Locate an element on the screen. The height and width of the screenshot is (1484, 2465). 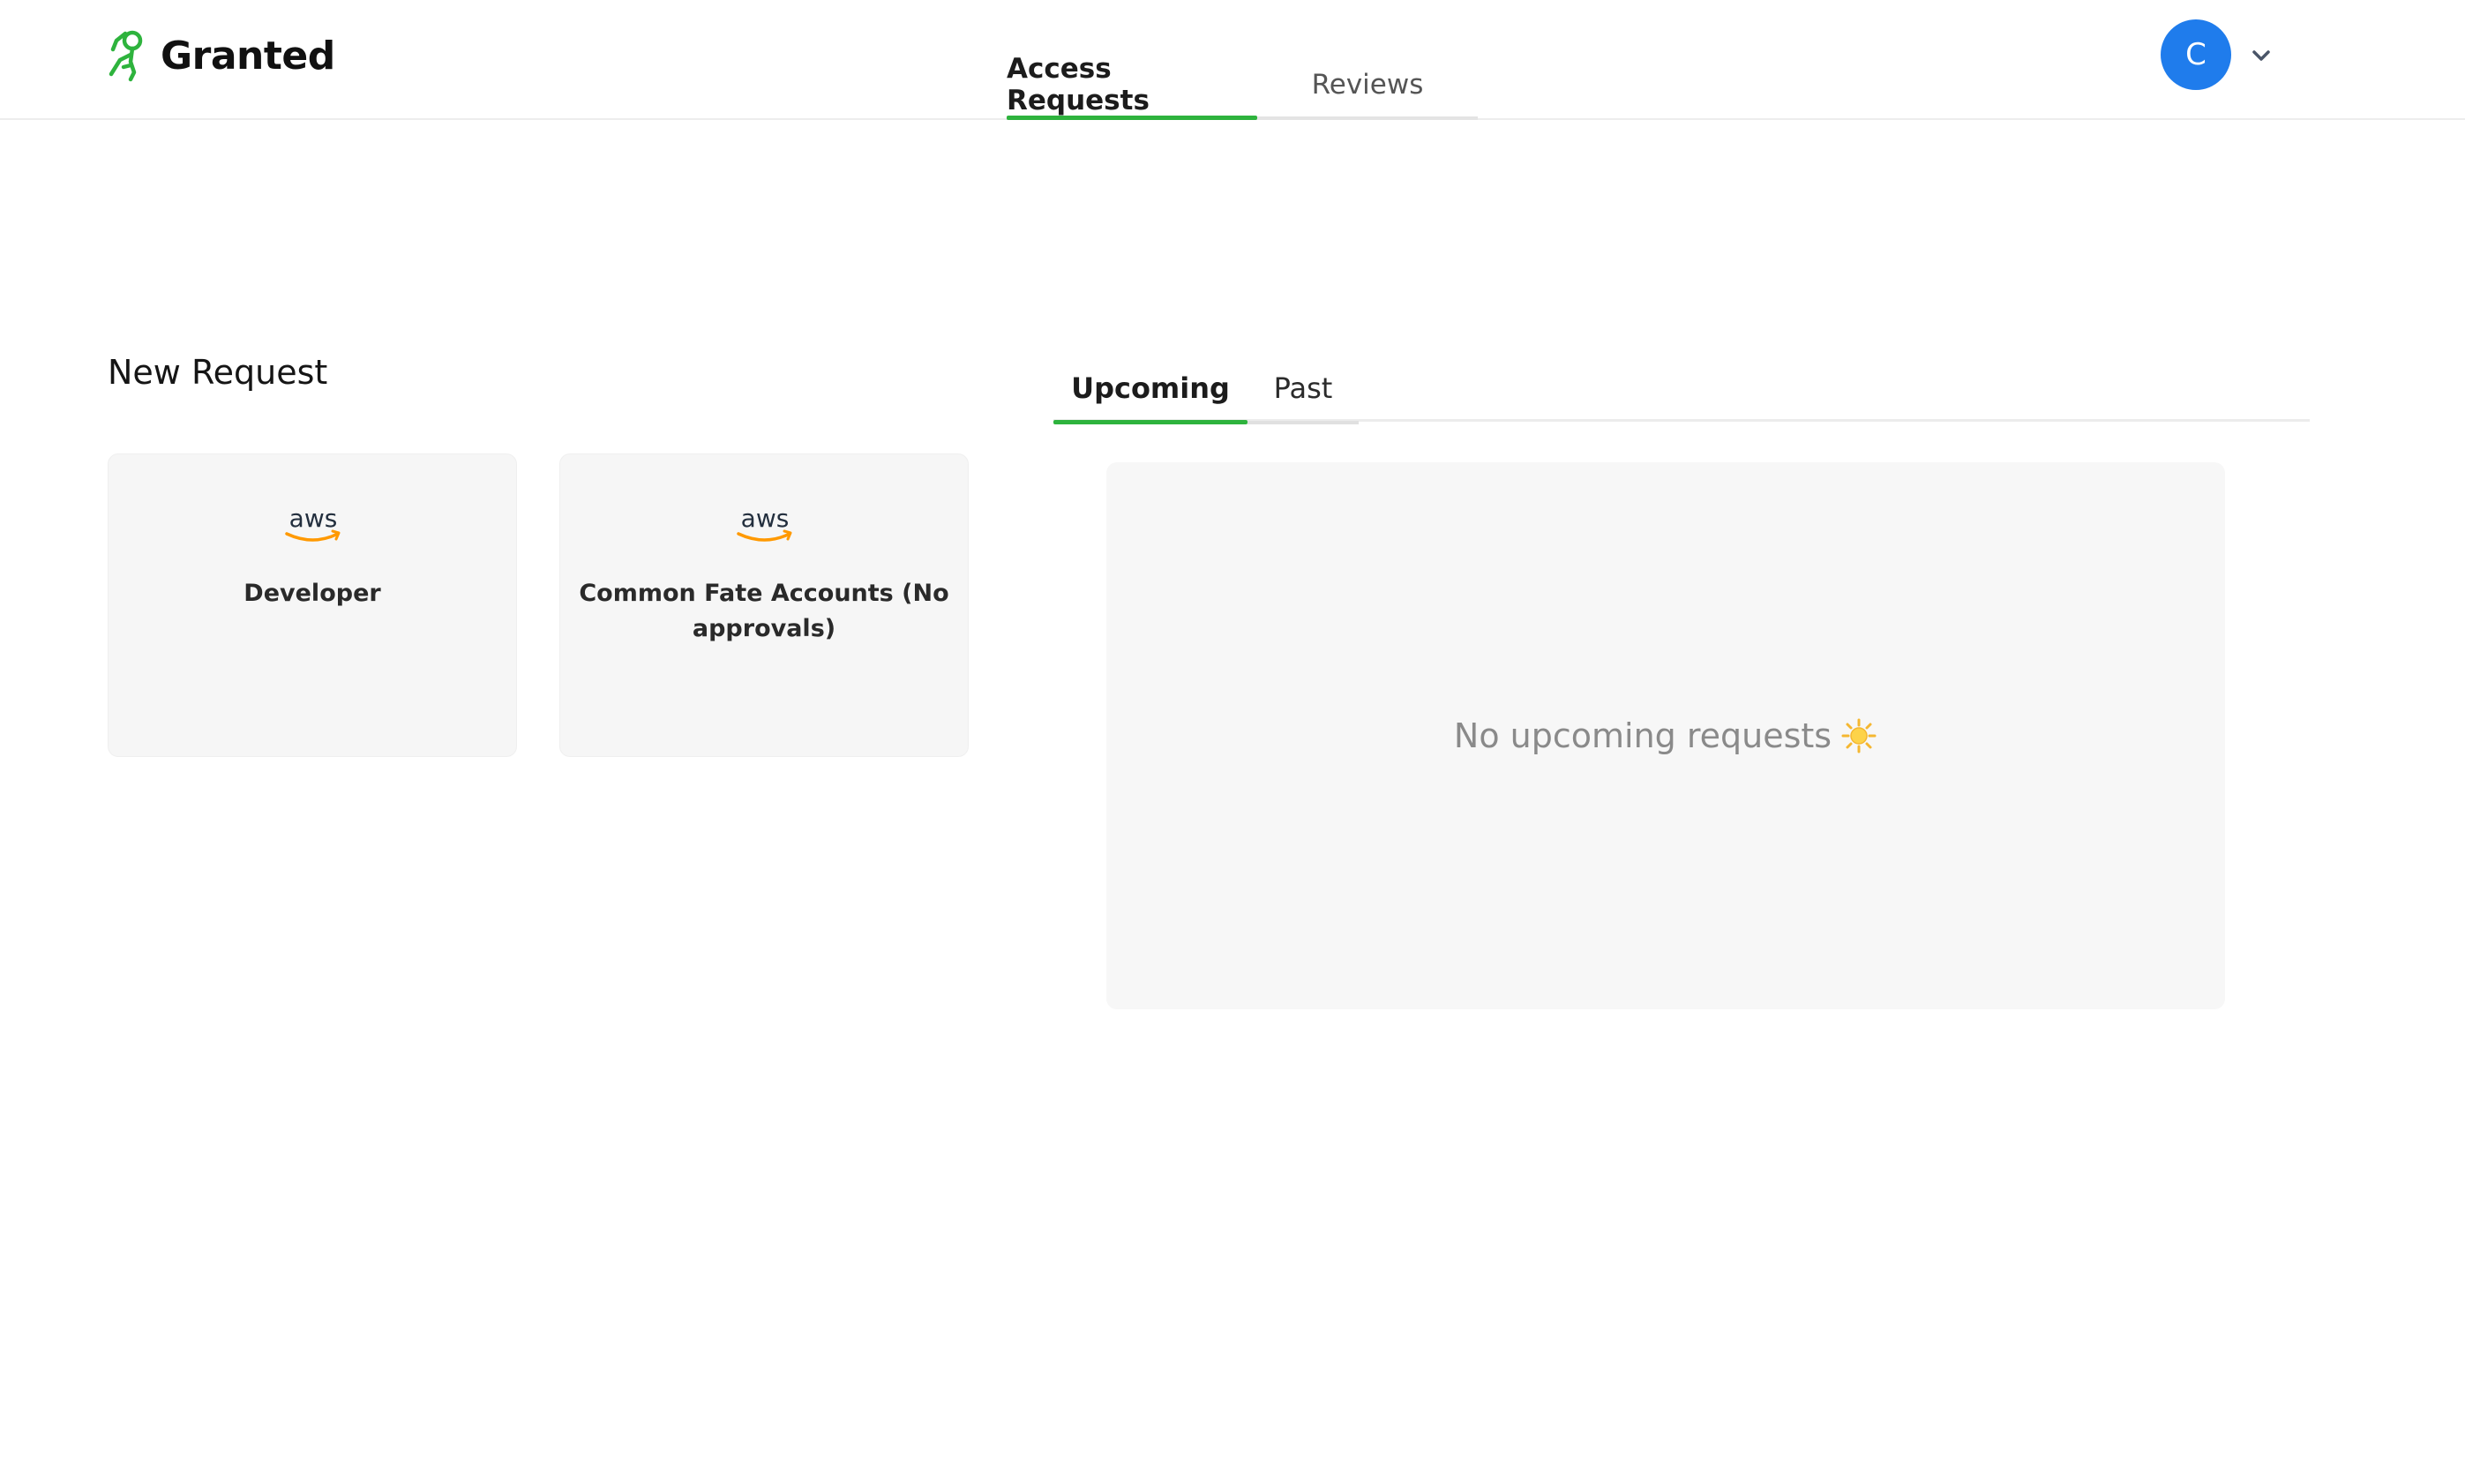
tab-past: Past is located at coordinates (1303, 389).